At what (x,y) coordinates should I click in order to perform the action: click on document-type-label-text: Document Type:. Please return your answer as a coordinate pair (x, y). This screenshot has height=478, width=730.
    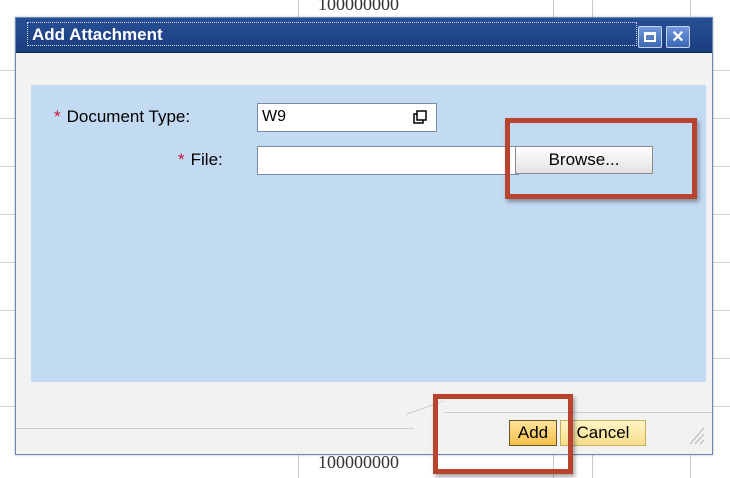
    Looking at the image, I should click on (128, 116).